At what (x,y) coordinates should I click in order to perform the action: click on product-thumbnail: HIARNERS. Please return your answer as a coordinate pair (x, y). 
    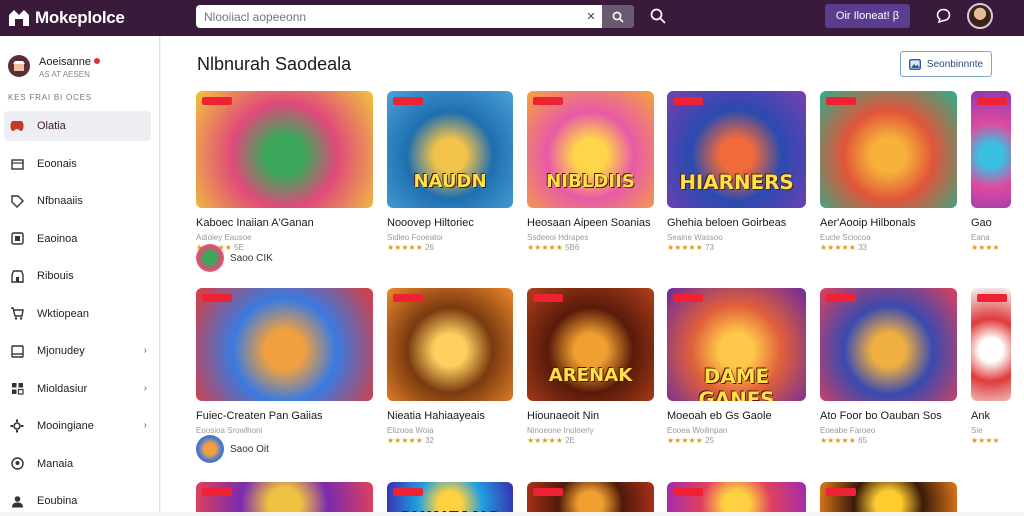
    Looking at the image, I should click on (736, 149).